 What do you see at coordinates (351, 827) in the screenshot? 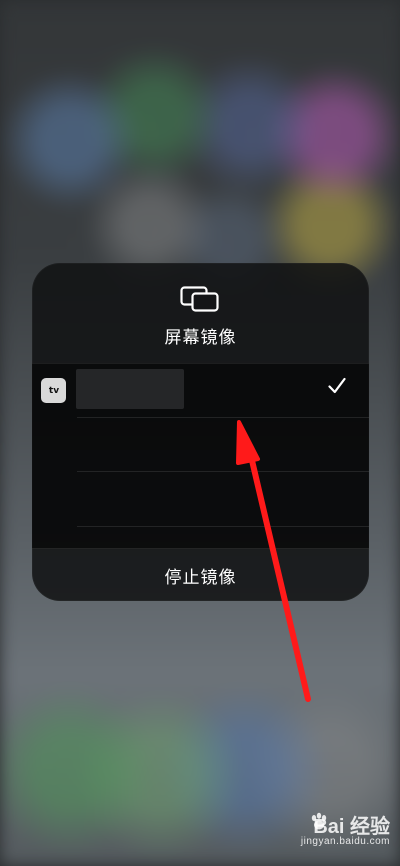
I see `watermark-brand: Bai 经验` at bounding box center [351, 827].